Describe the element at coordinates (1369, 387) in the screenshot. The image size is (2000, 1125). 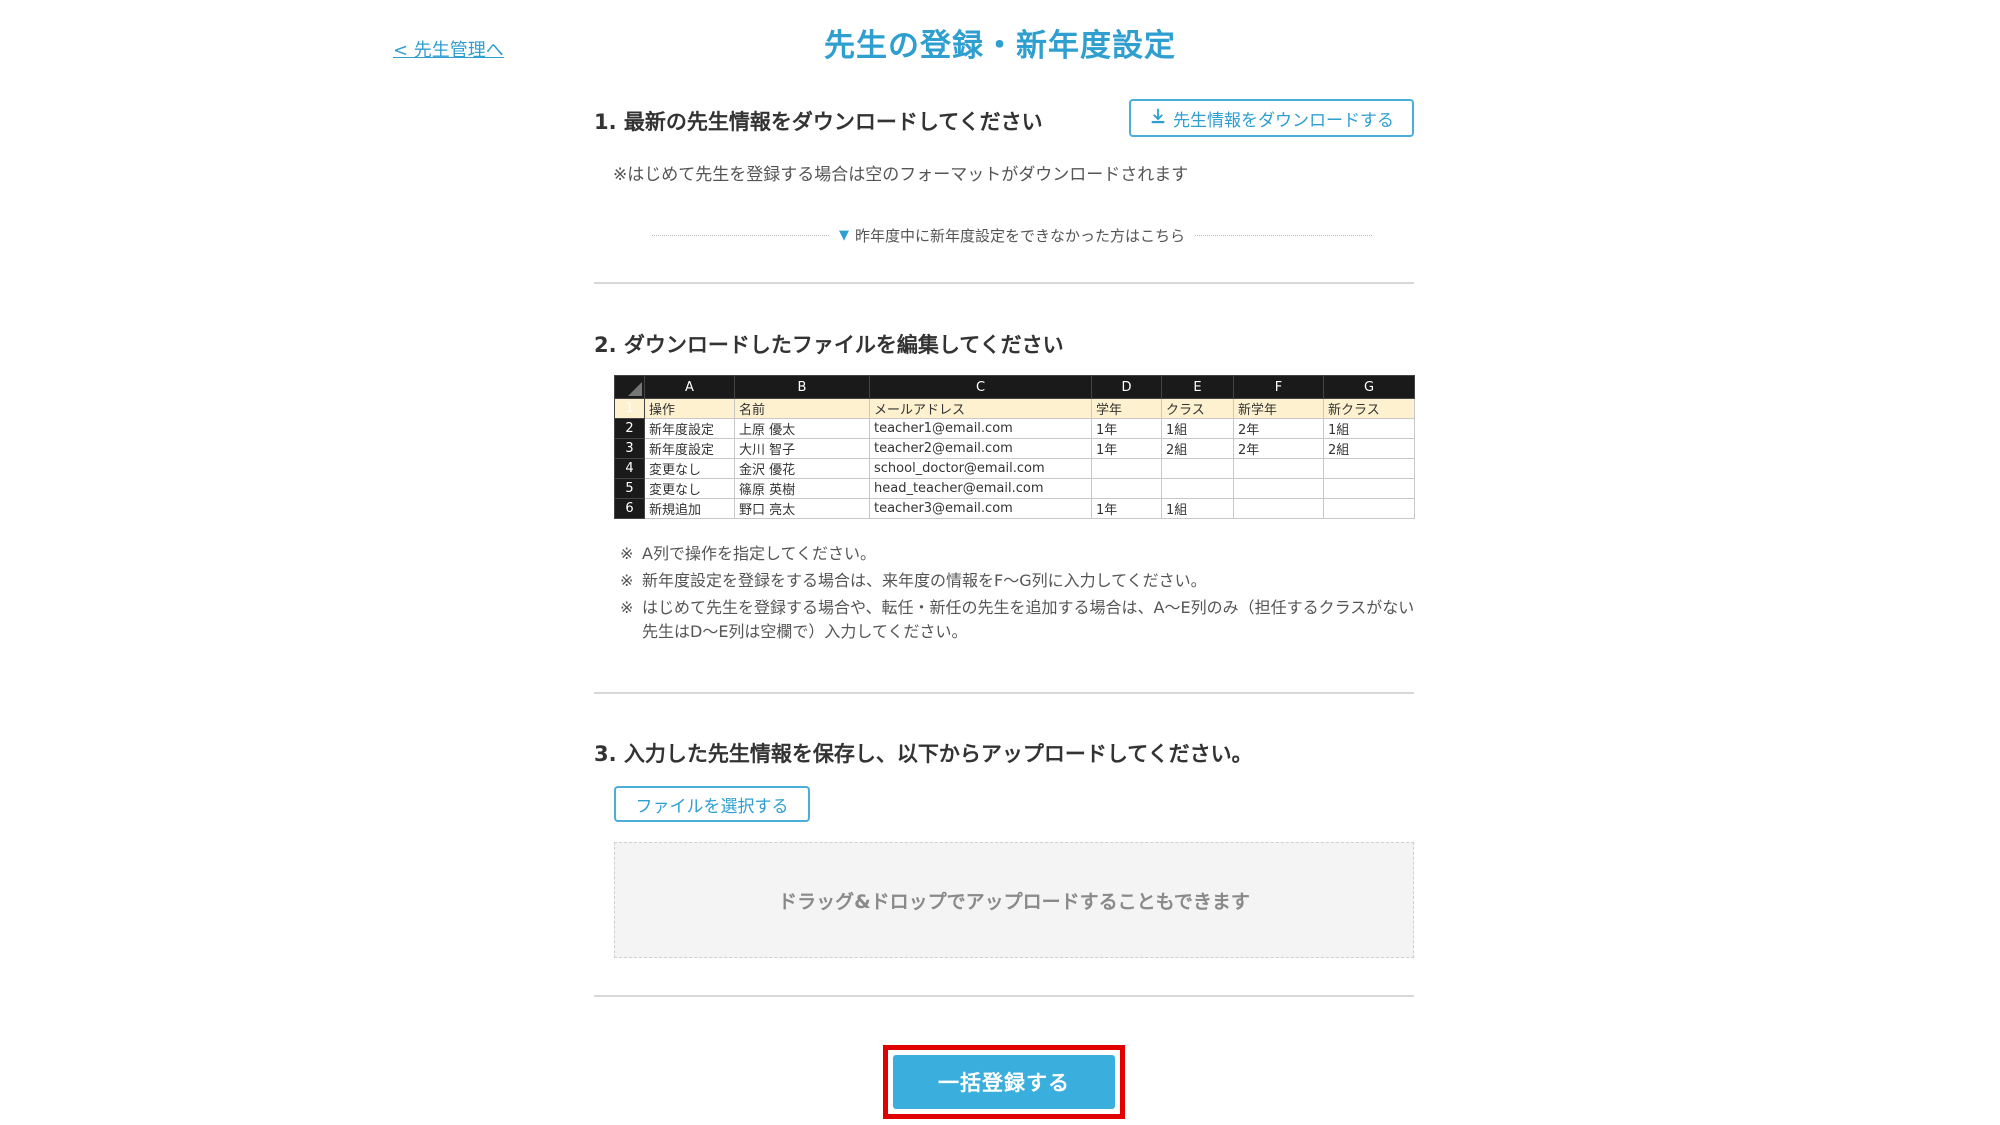
I see `sheet-column-header: G` at that location.